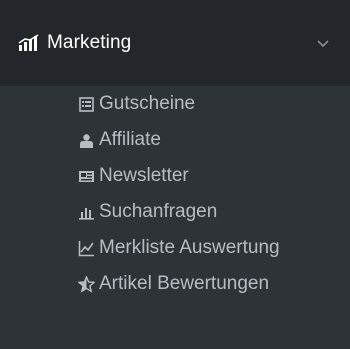 The image size is (350, 349). Describe the element at coordinates (175, 140) in the screenshot. I see `submenu-item-affiliate: Affiliate` at that location.